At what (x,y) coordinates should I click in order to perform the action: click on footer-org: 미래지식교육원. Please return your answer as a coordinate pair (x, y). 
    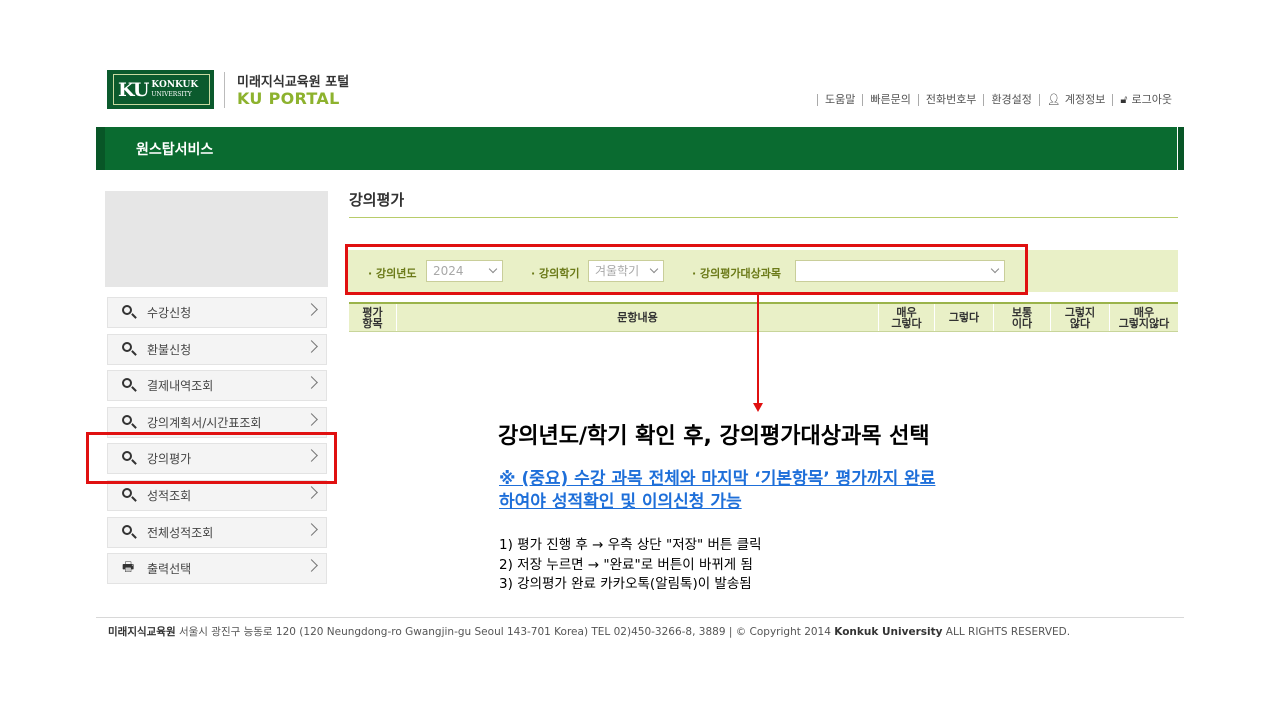
    Looking at the image, I should click on (142, 632).